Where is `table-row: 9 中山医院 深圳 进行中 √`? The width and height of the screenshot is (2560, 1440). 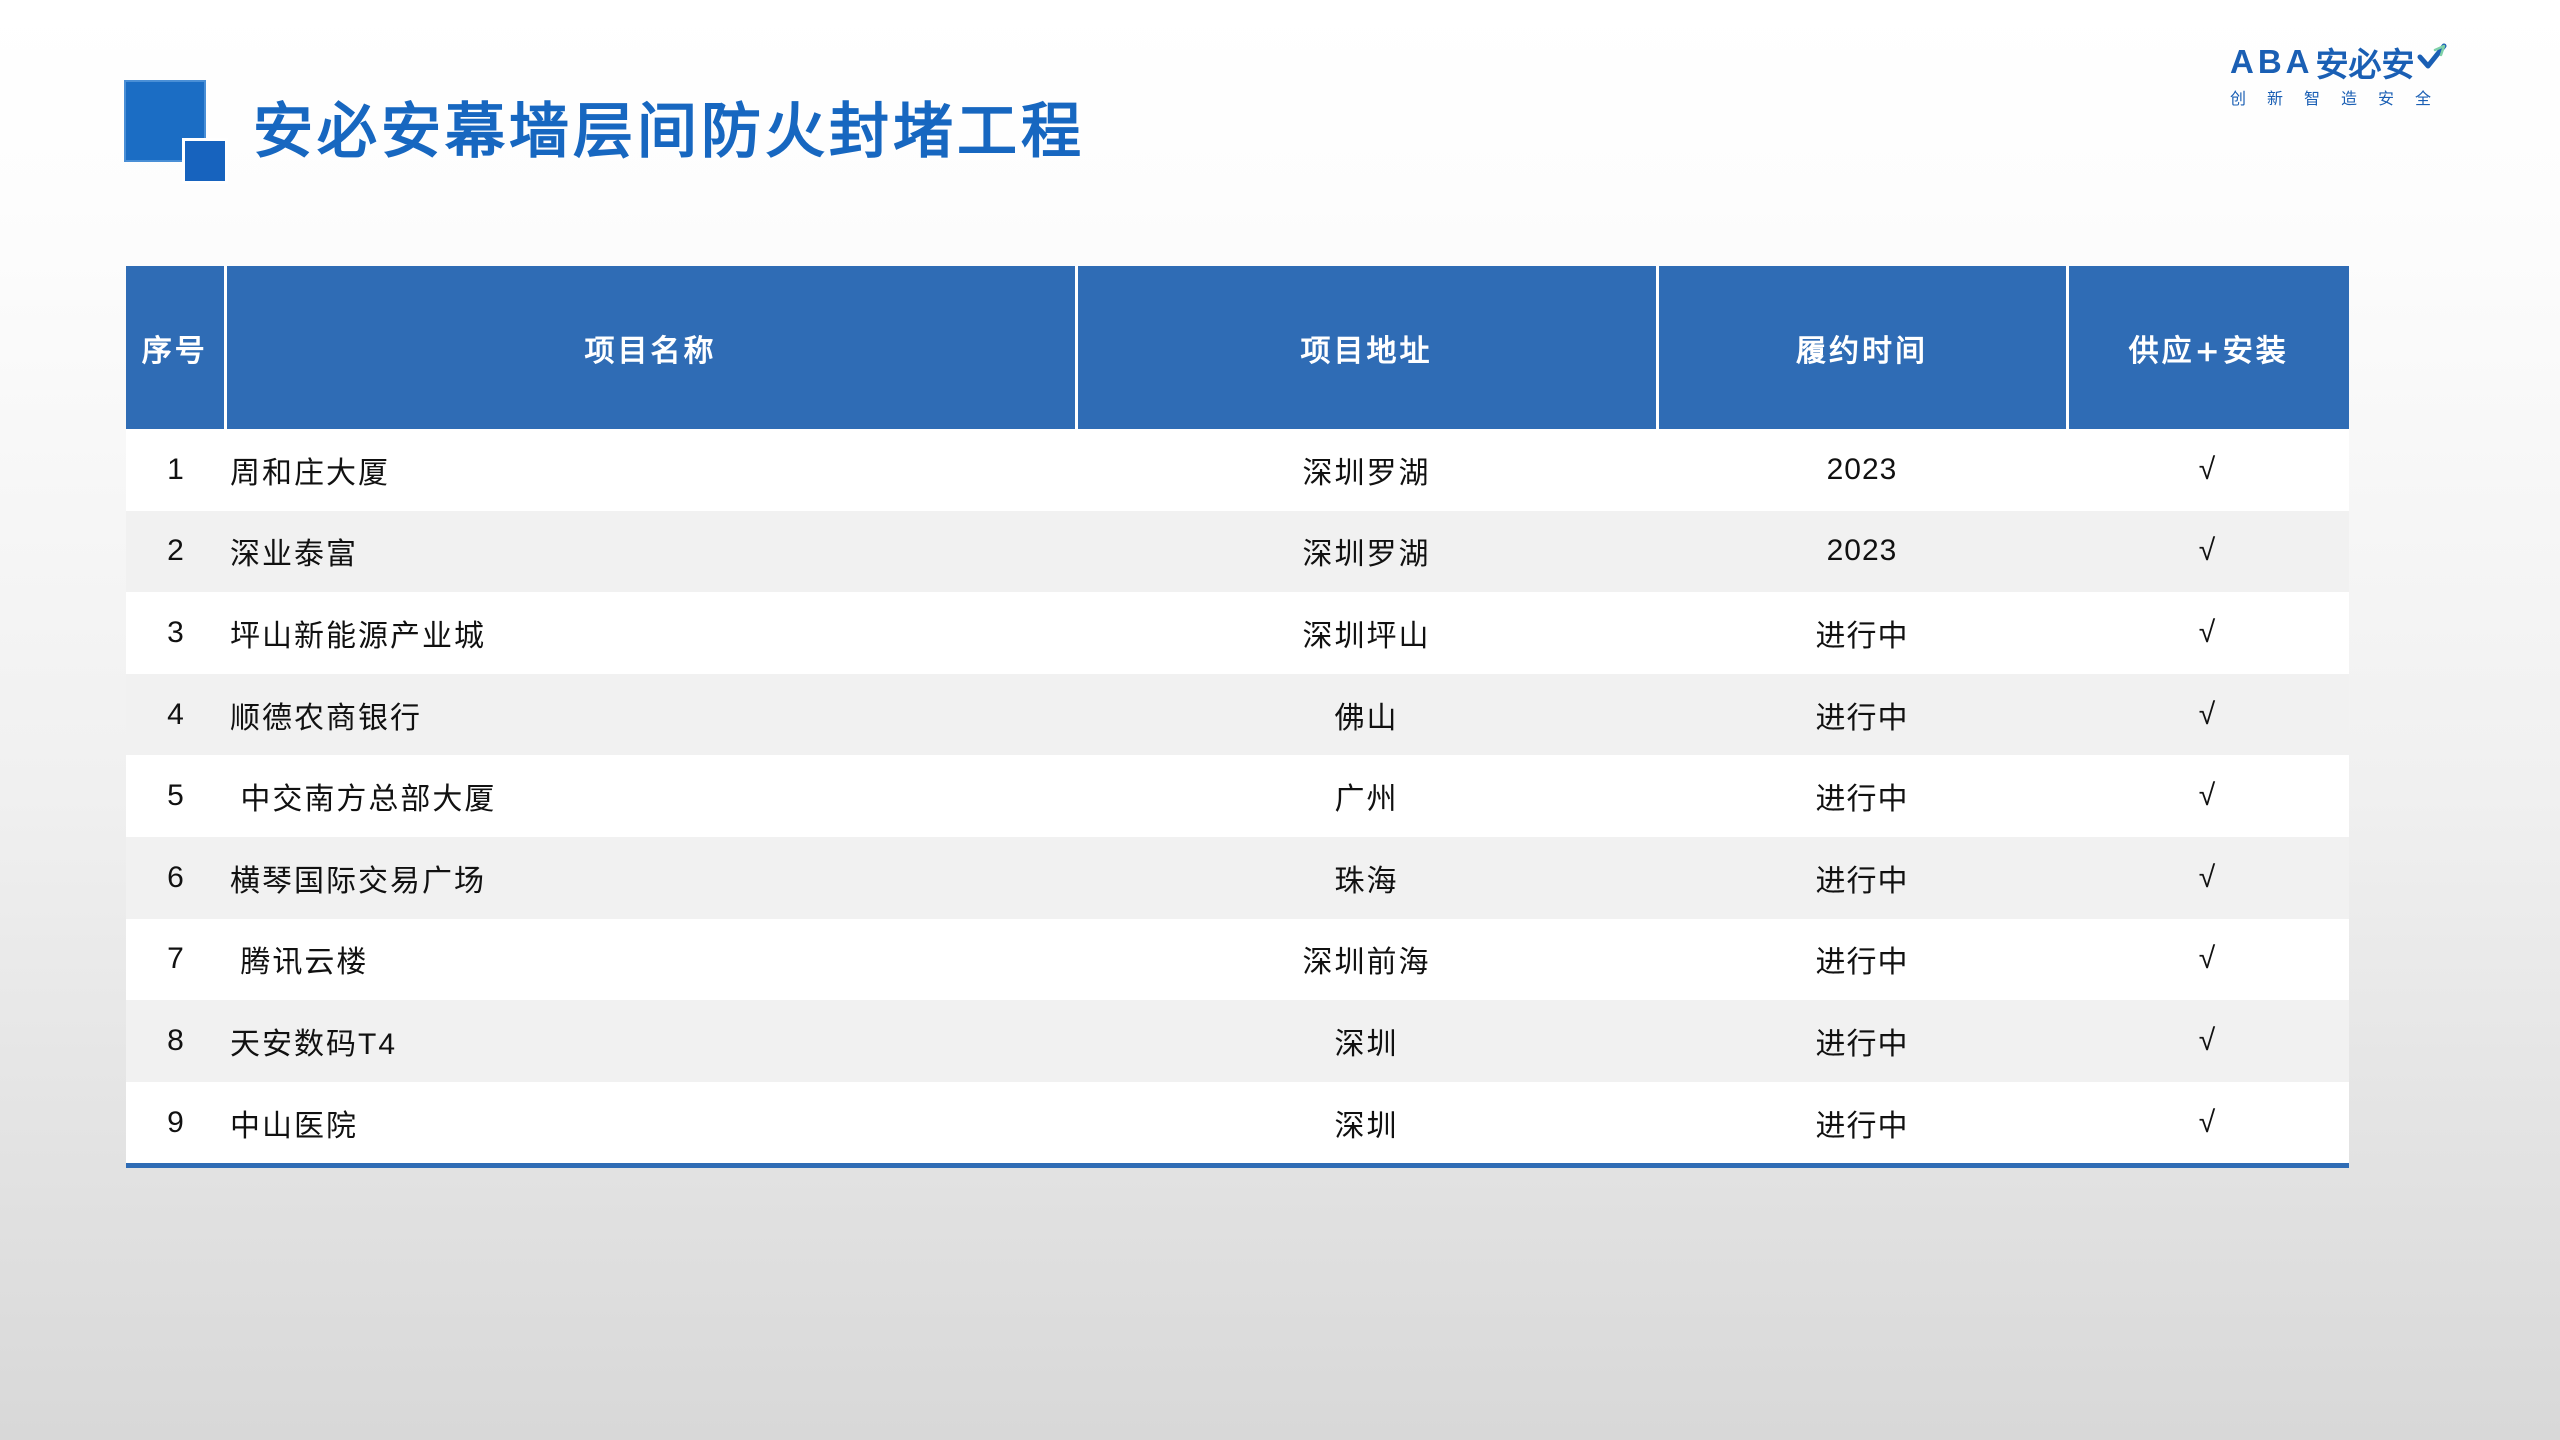
table-row: 9 中山医院 深圳 进行中 √ is located at coordinates (1237, 1123).